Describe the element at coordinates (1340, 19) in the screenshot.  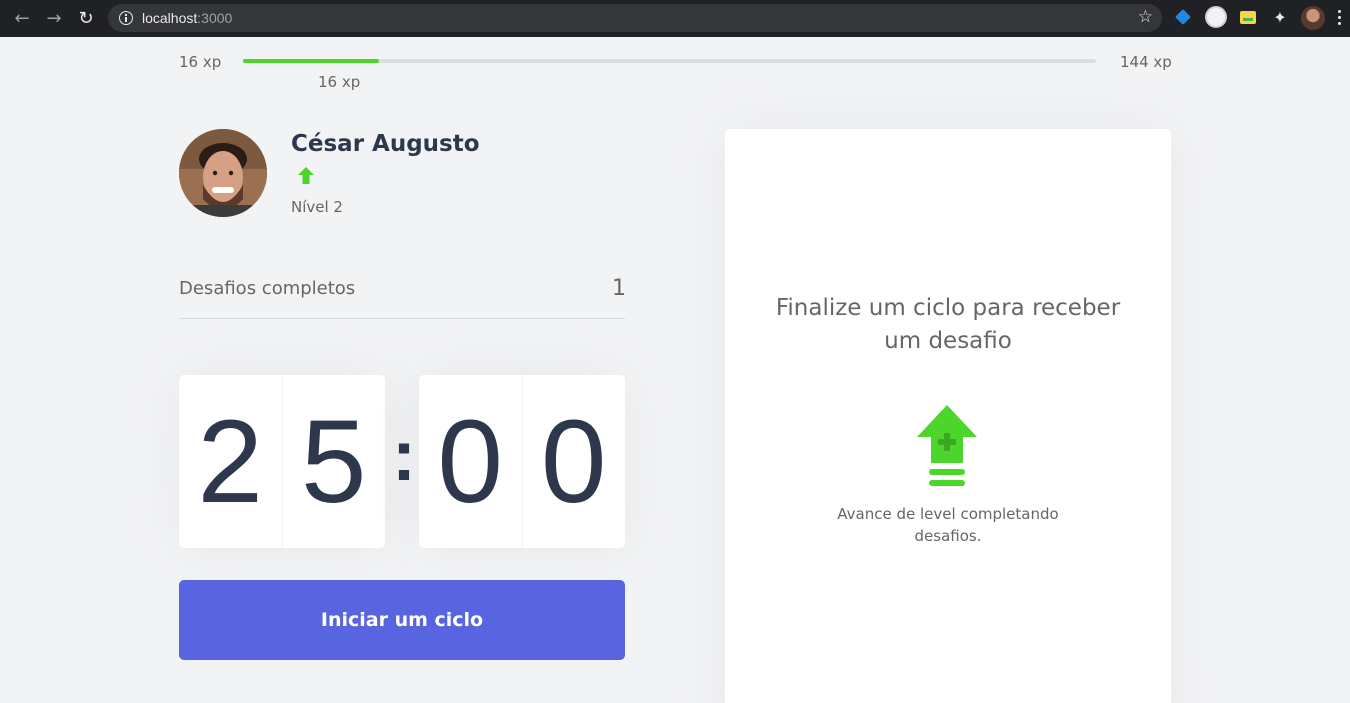
I see `menu-icon` at that location.